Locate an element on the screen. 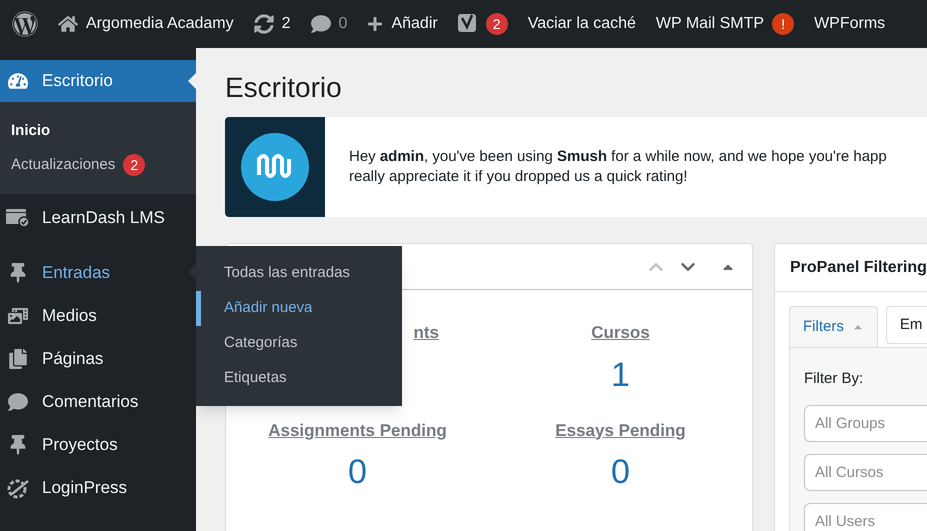 The width and height of the screenshot is (927, 531). sidebar-item: LearnDash LMS is located at coordinates (98, 217).